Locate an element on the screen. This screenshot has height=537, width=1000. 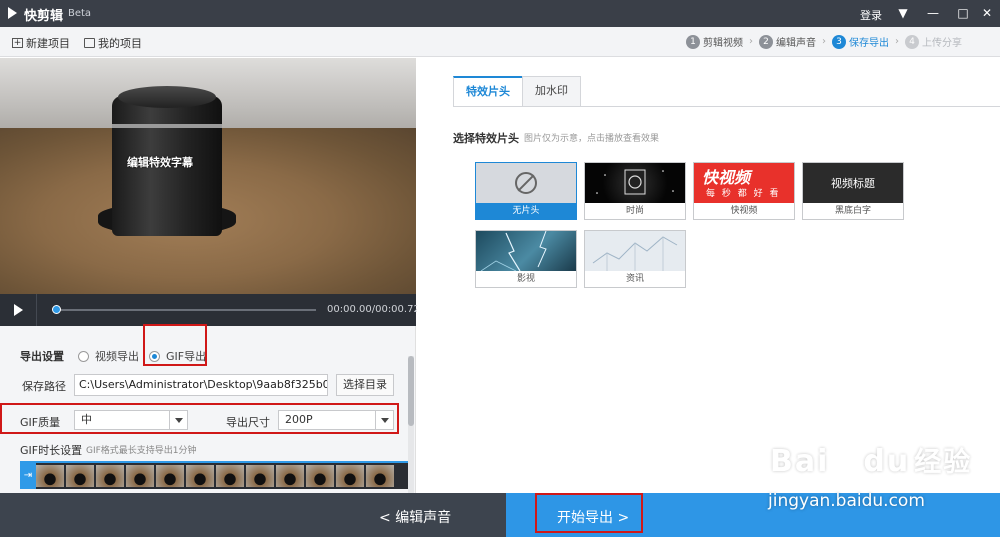
gif-timeline: ⇥ is located at coordinates (214, 475).